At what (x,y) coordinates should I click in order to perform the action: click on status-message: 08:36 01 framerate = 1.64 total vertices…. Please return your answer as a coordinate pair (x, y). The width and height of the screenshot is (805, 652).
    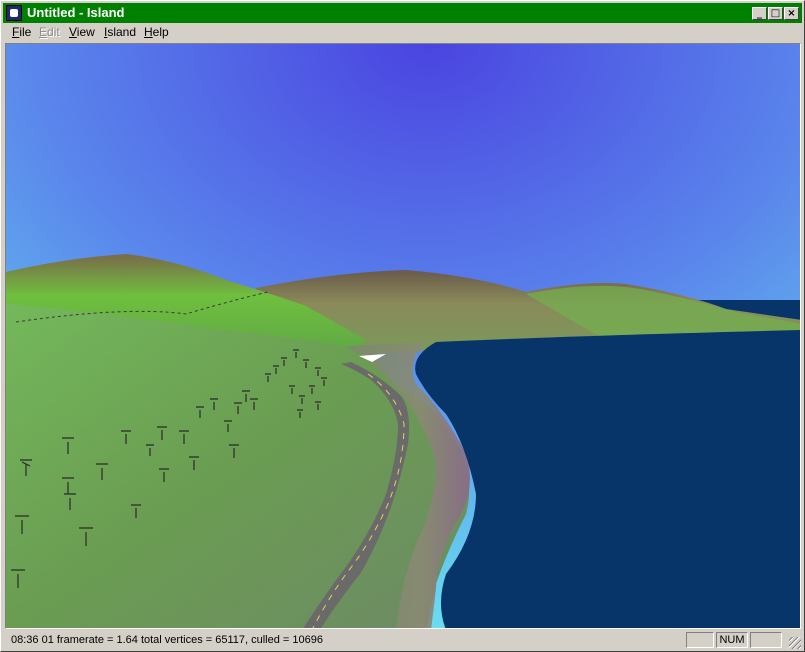
    Looking at the image, I should click on (167, 640).